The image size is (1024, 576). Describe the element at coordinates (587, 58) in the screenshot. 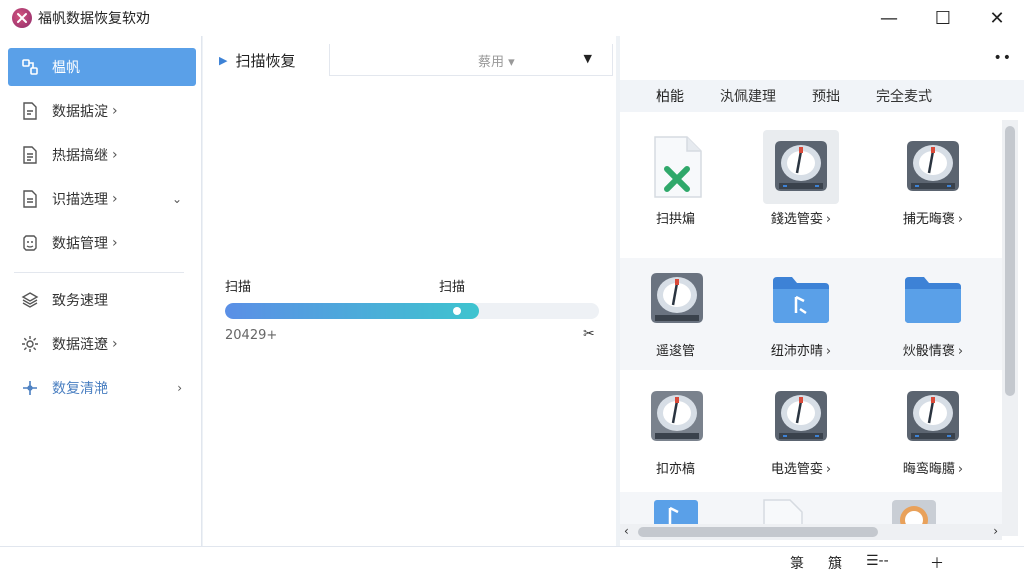

I see `chevron-down-icon: ▼` at that location.